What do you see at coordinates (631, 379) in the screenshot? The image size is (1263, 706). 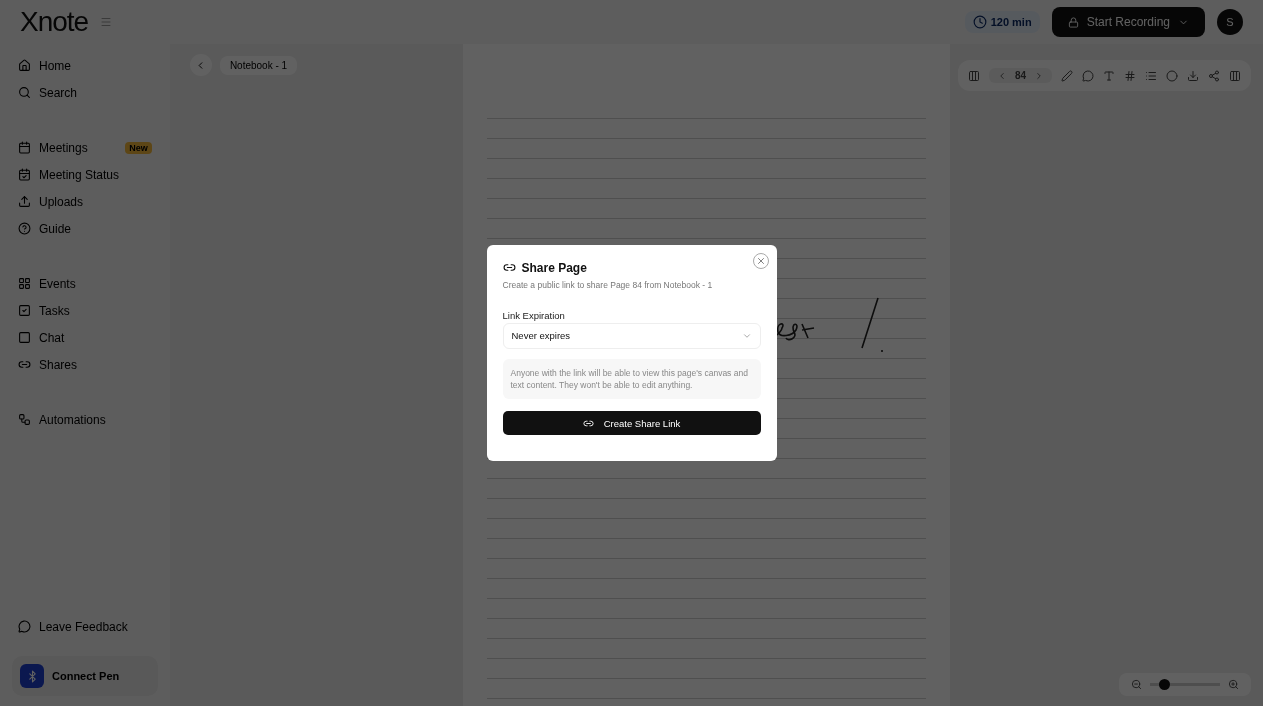 I see `info-note: Anyone with the link will be able to view this page's canvas and text content. They won't be able to edit anything.` at bounding box center [631, 379].